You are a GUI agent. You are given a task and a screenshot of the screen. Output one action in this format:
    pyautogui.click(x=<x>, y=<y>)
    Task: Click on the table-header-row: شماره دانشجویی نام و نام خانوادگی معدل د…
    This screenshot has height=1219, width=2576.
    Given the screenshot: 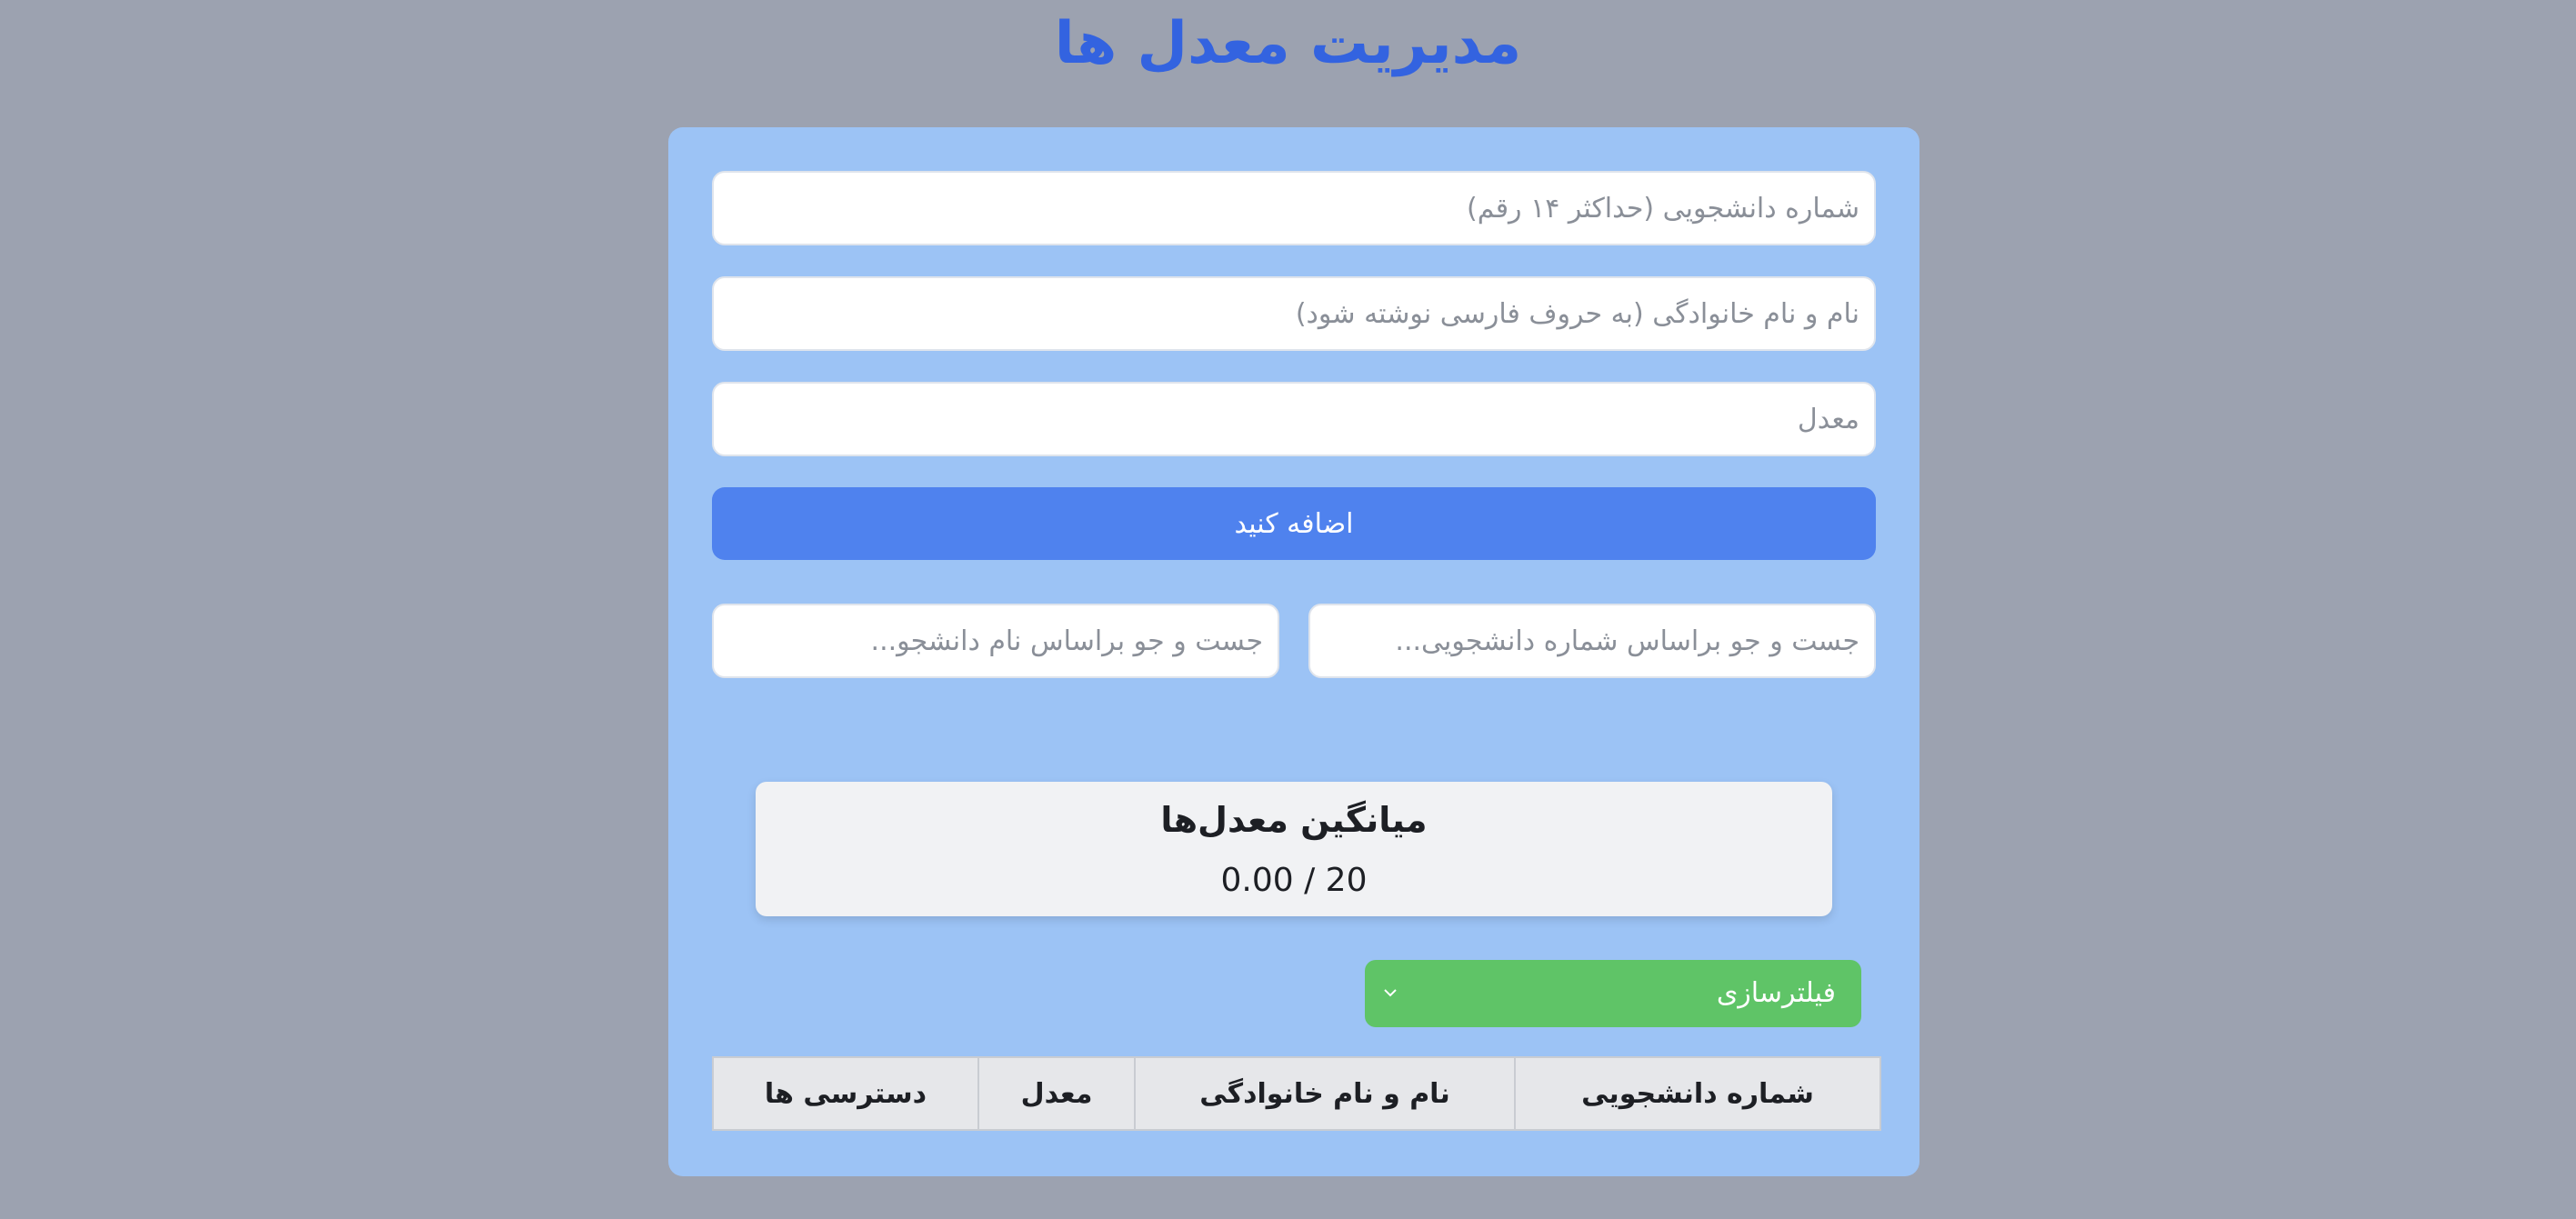 What is the action you would take?
    pyautogui.click(x=1297, y=1093)
    